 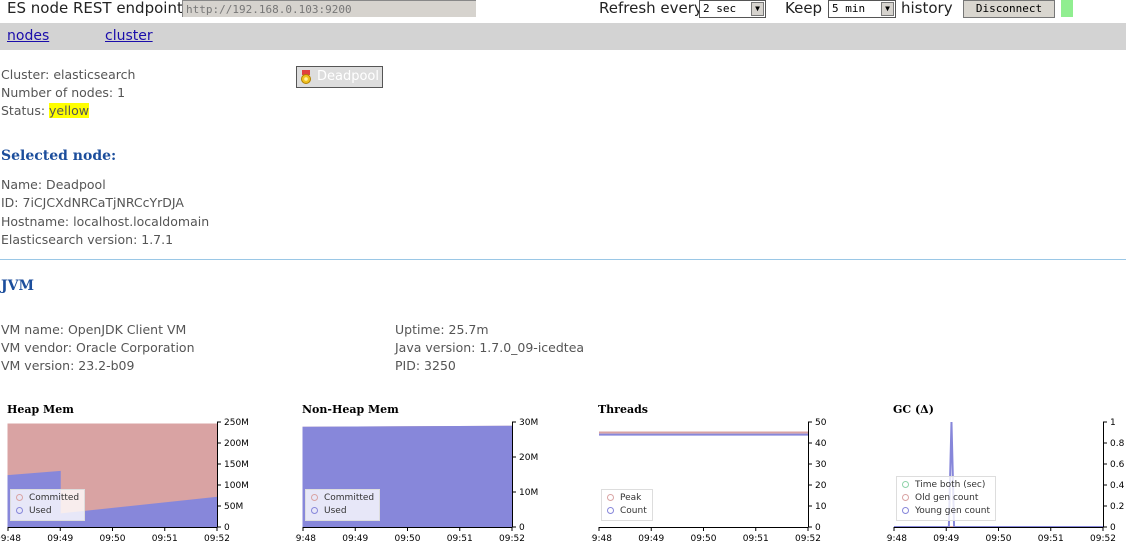 What do you see at coordinates (95, 8) in the screenshot?
I see `endpoint-label: ES node REST endpoint` at bounding box center [95, 8].